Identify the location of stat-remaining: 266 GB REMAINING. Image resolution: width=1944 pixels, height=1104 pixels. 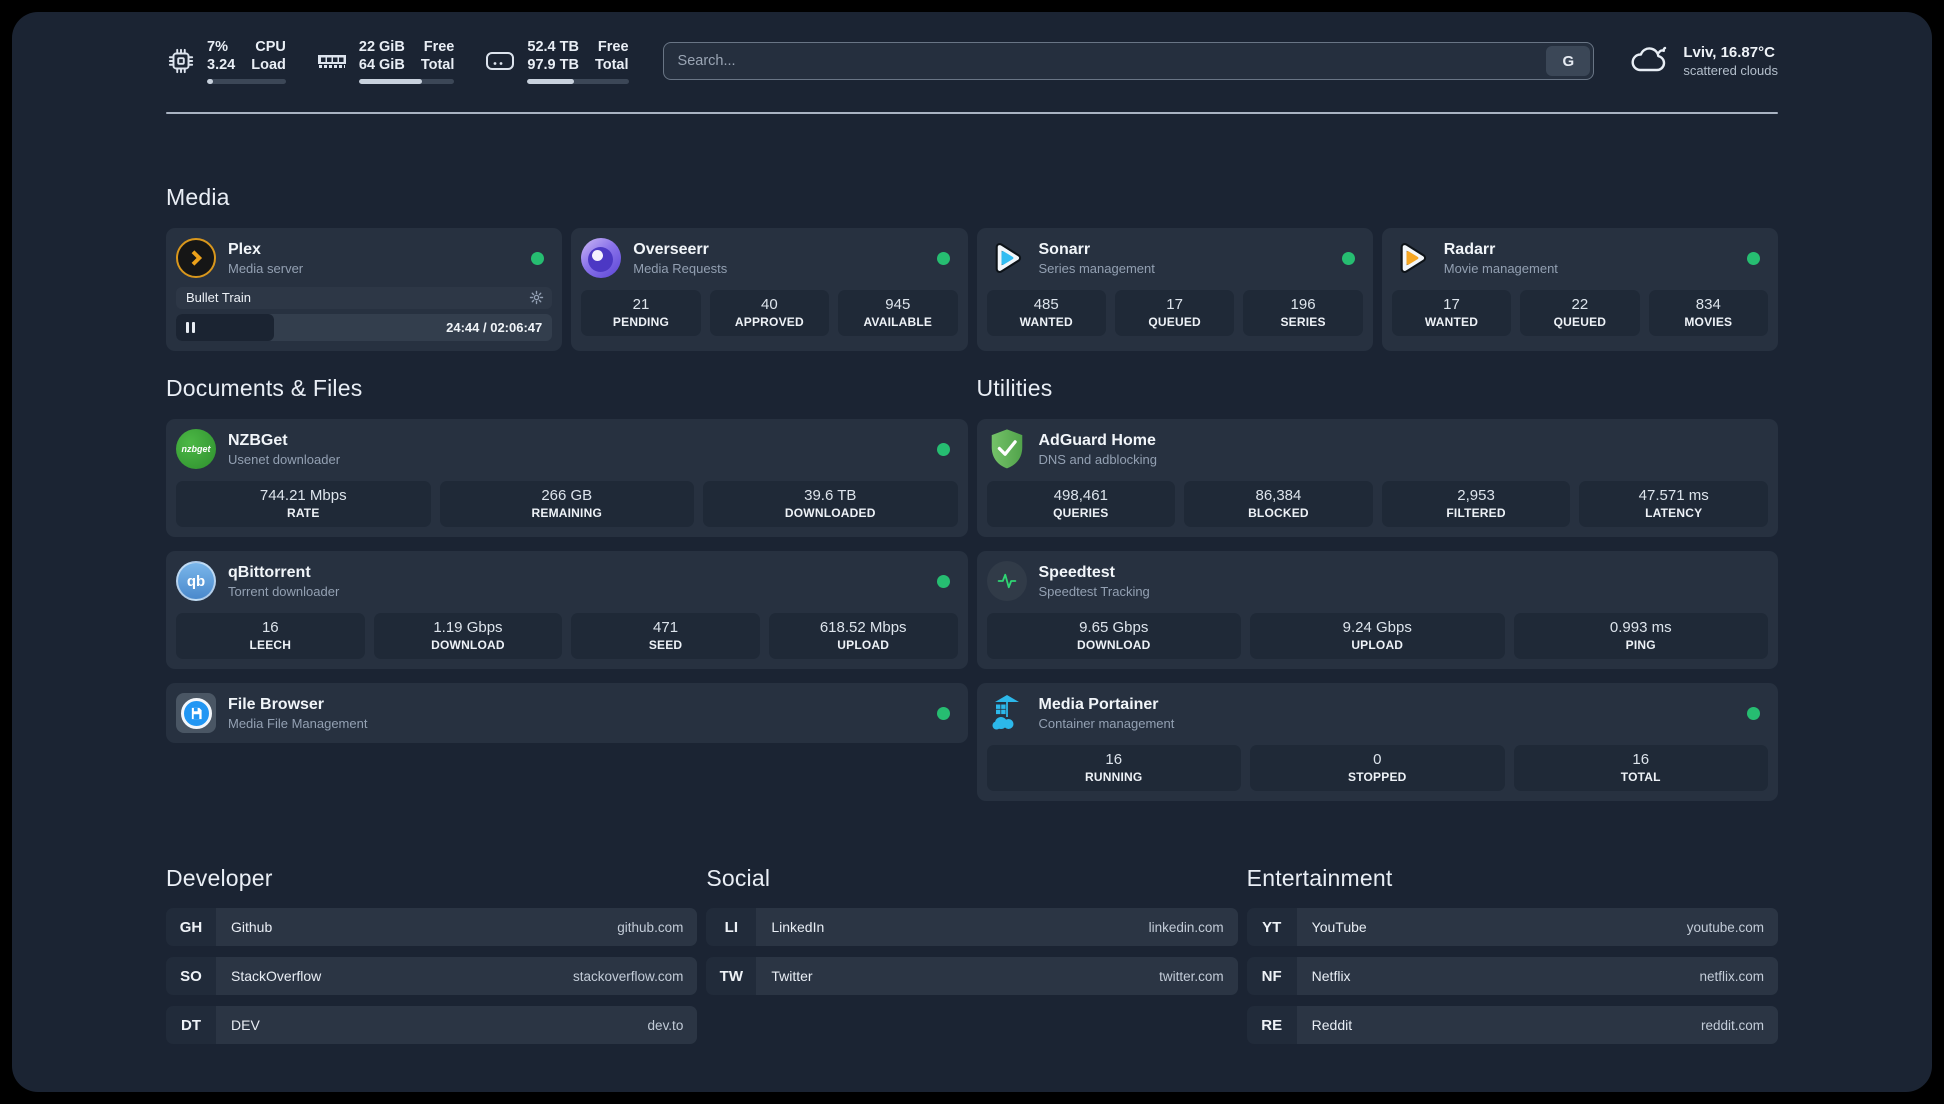
(566, 504).